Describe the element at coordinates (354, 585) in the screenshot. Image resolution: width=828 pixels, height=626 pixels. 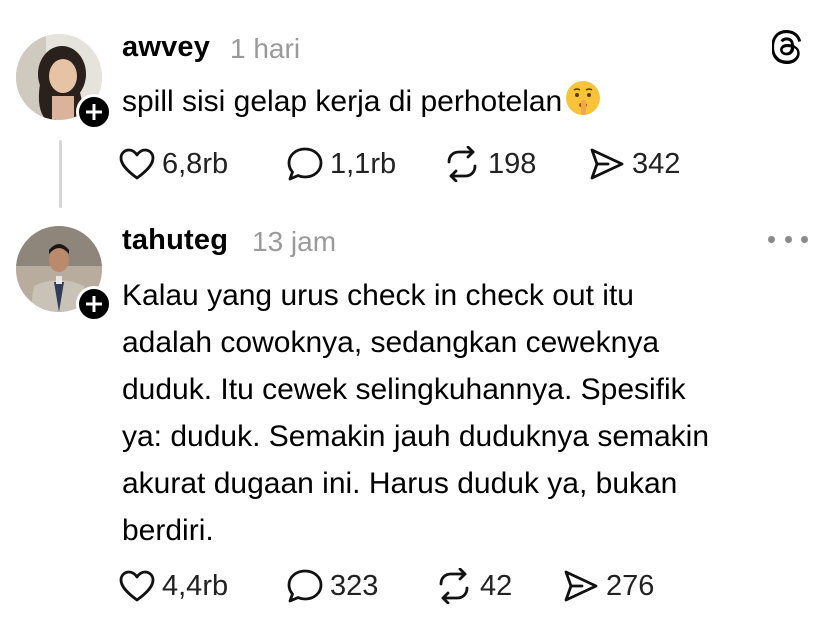
I see `reply-count: 323` at that location.